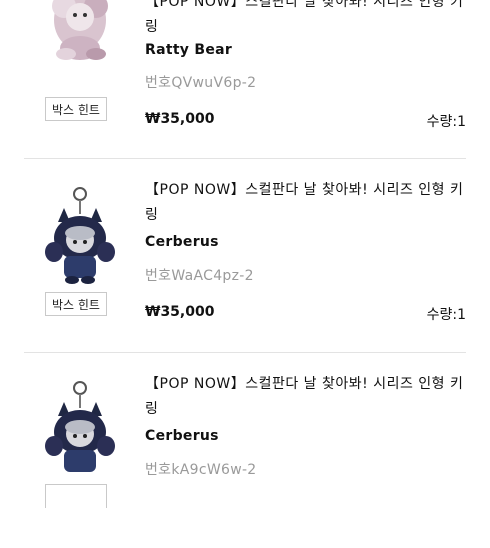  Describe the element at coordinates (201, 470) in the screenshot. I see `product-code: 번호kA9cW6w-2` at that location.